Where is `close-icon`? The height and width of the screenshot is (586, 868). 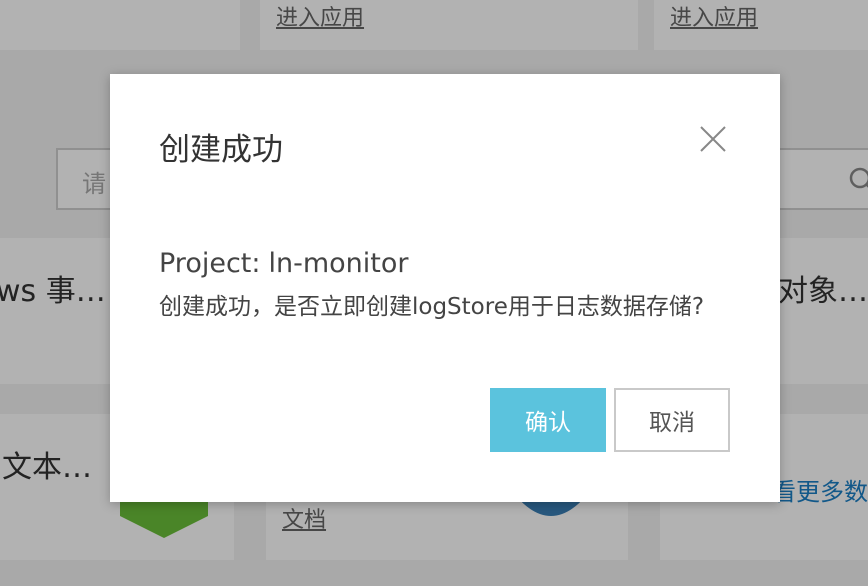 close-icon is located at coordinates (713, 139).